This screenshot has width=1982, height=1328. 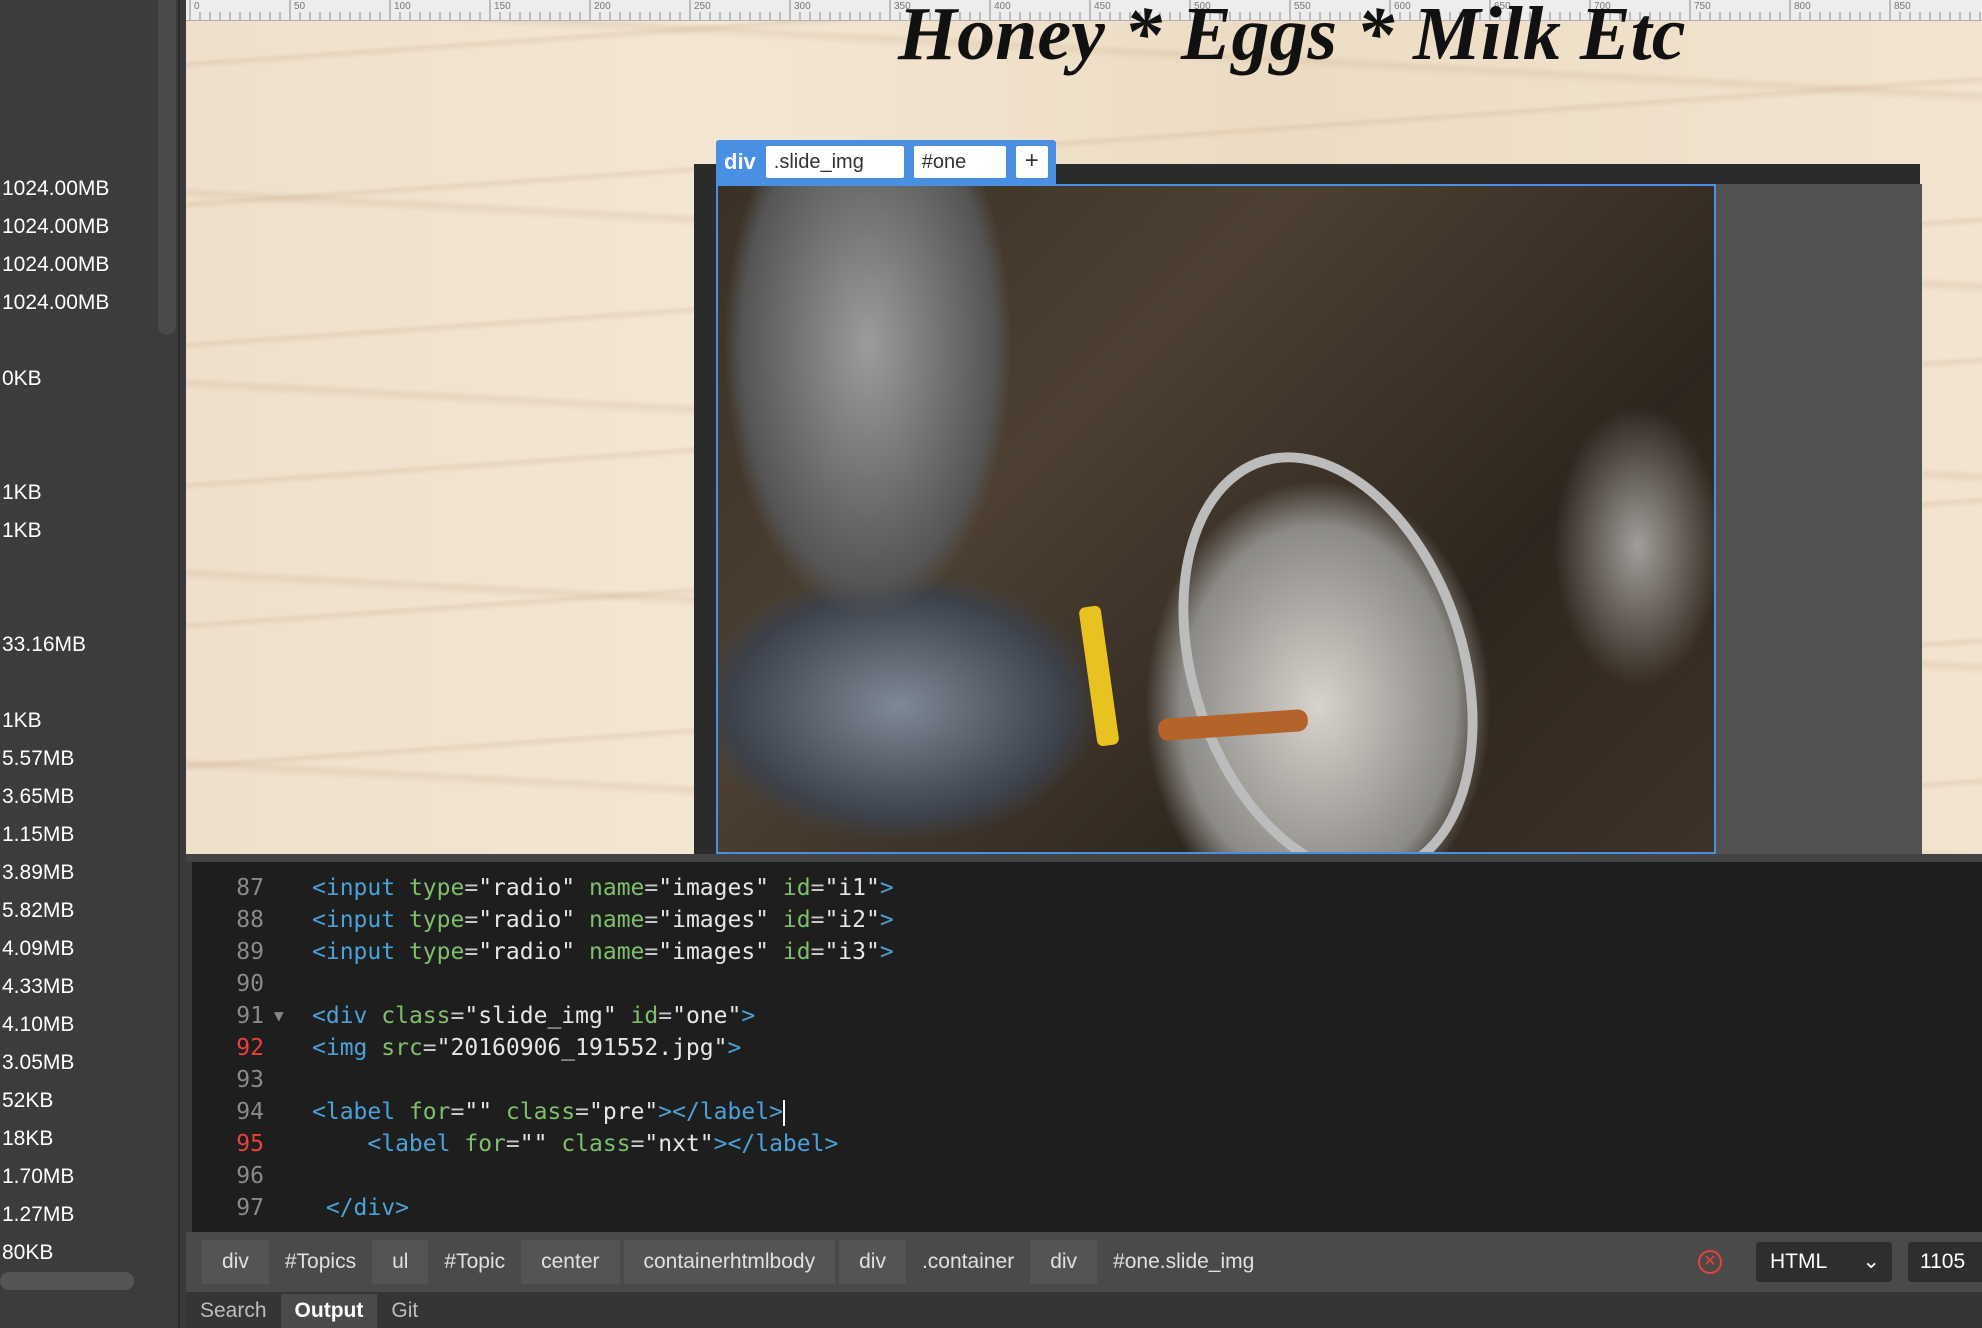 I want to click on text-cursor, so click(x=783, y=1112).